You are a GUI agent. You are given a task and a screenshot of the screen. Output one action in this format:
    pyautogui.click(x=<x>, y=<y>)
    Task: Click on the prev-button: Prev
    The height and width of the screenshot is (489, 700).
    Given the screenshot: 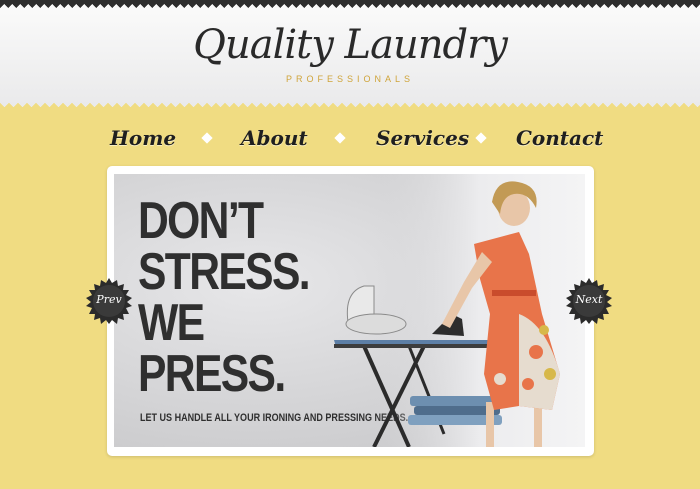 What is the action you would take?
    pyautogui.click(x=109, y=301)
    